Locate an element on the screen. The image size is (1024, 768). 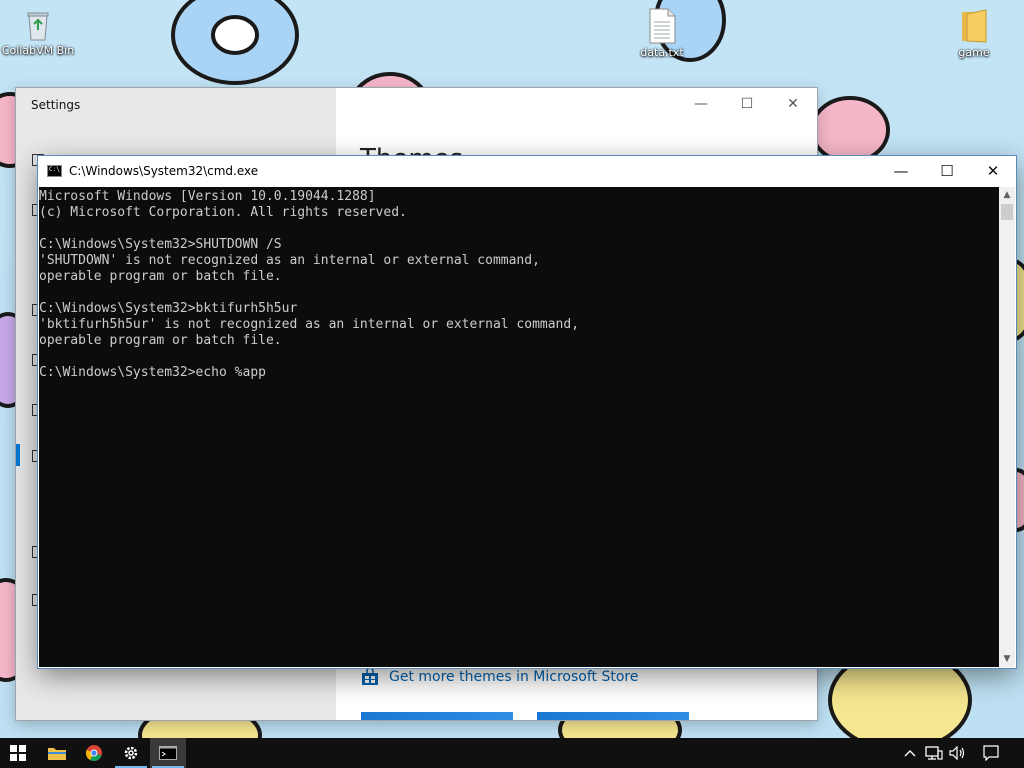
folder-icon is located at coordinates (974, 26).